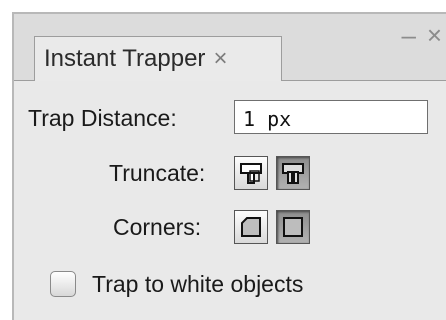 This screenshot has width=446, height=320. I want to click on tab-instant-trapper: Instant Trapper ×, so click(158, 58).